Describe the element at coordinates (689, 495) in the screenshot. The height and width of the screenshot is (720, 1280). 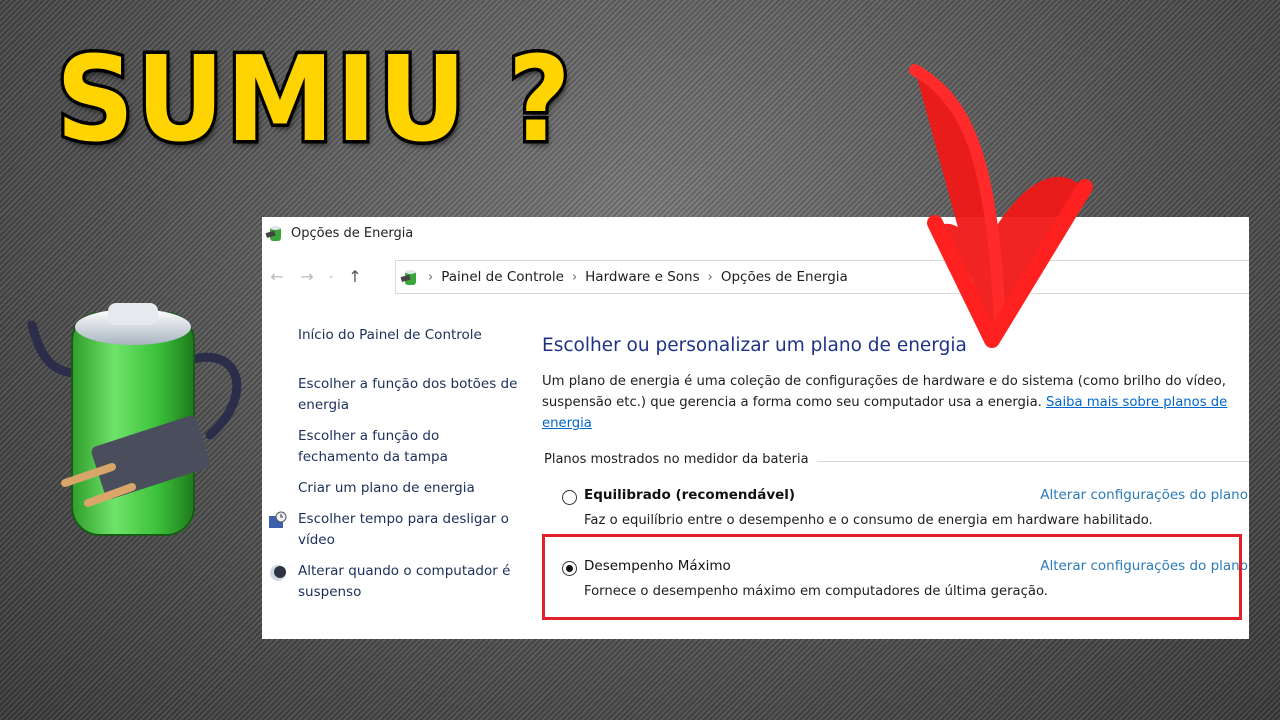
I see `plan-name: Equilibrado (recomendável)` at that location.